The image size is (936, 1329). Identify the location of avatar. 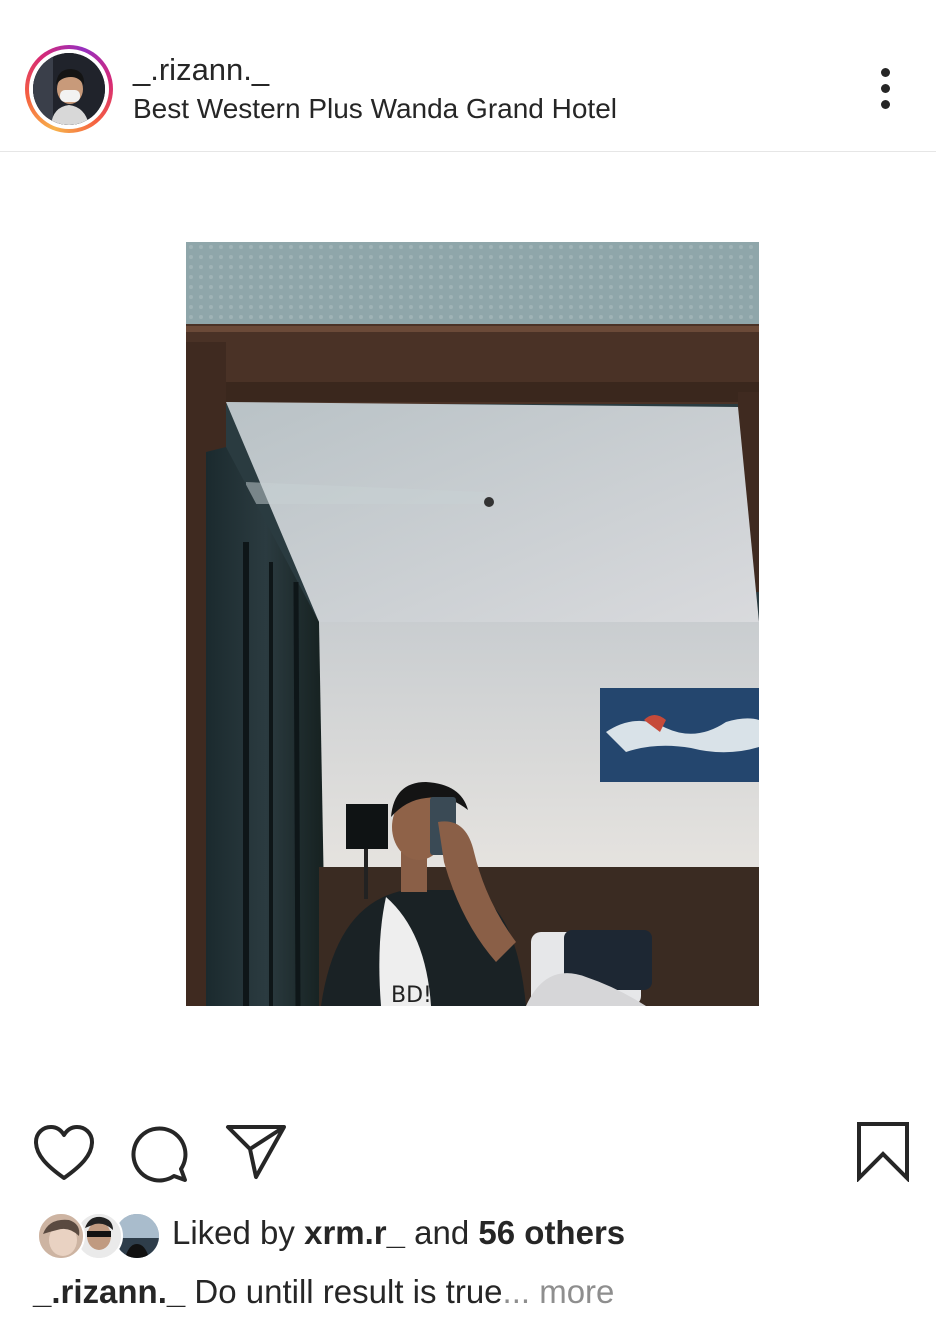
(69, 89).